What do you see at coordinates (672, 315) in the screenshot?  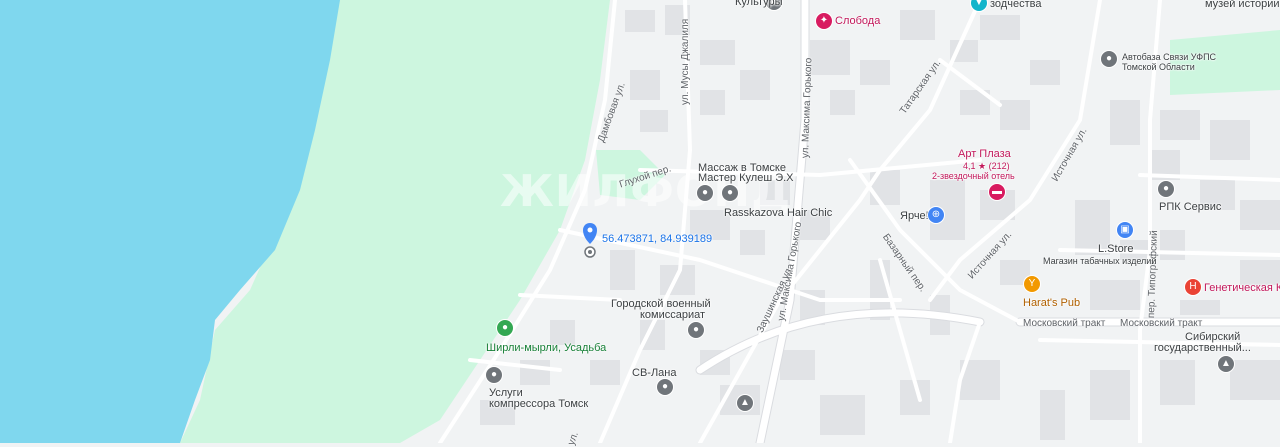 I see `poi-label-voenkomat-2: комиссариат` at bounding box center [672, 315].